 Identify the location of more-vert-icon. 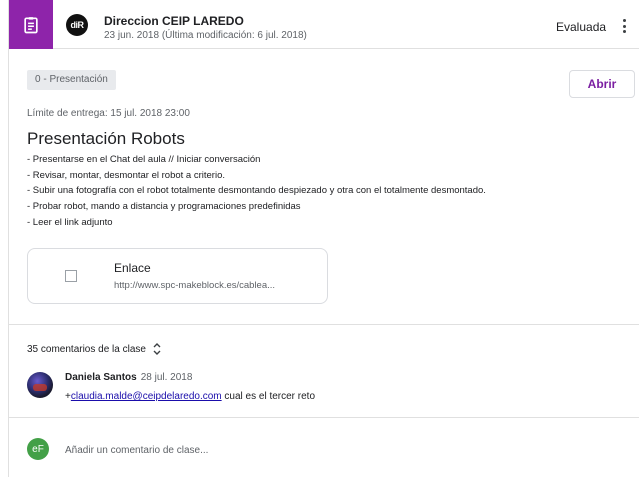
(624, 26).